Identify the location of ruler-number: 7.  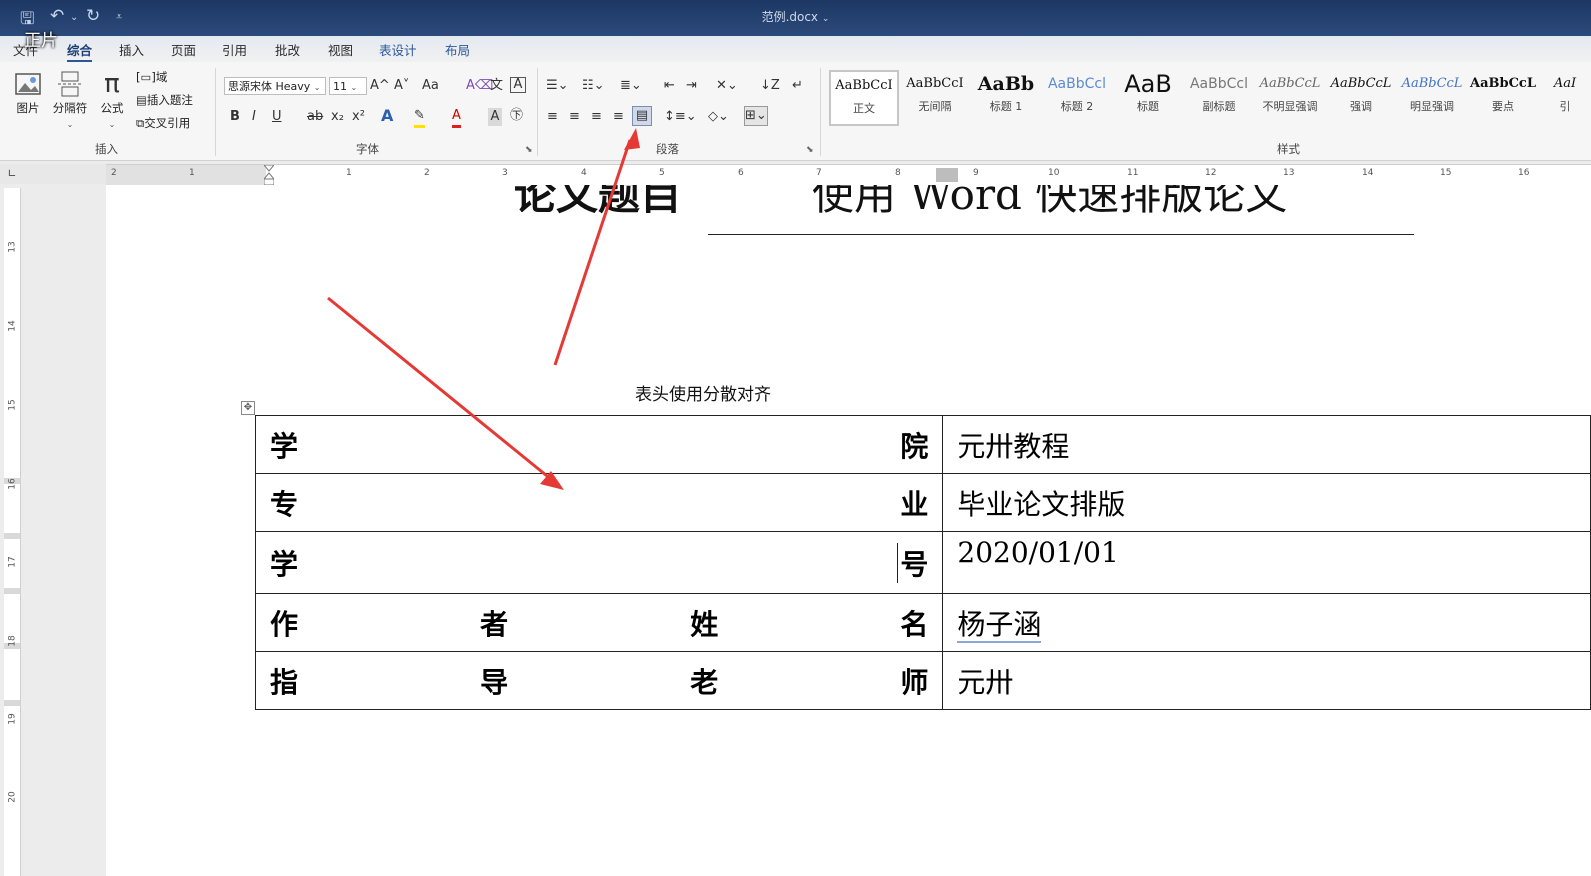
(819, 173).